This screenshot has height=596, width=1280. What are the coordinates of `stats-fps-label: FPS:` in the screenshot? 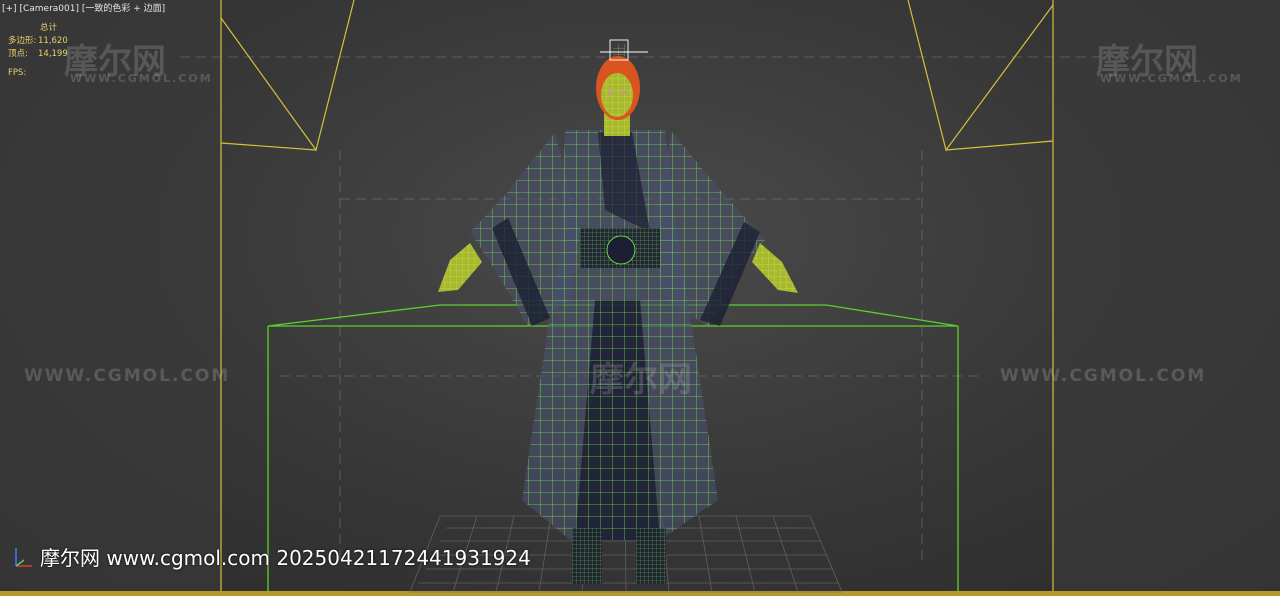 It's located at (17, 73).